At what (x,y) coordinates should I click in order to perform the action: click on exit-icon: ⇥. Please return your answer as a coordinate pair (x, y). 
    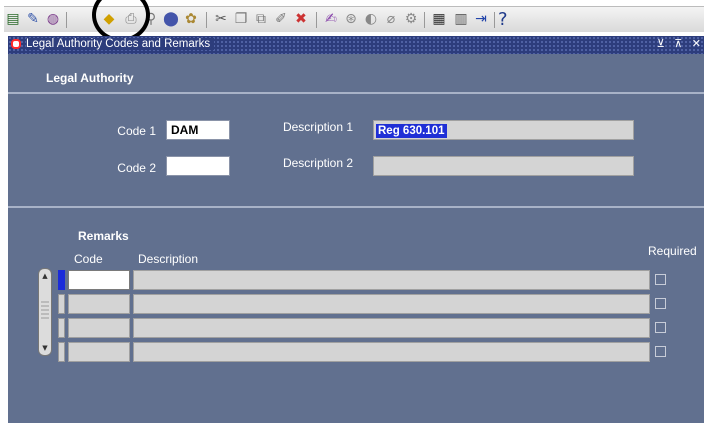
    Looking at the image, I should click on (481, 19).